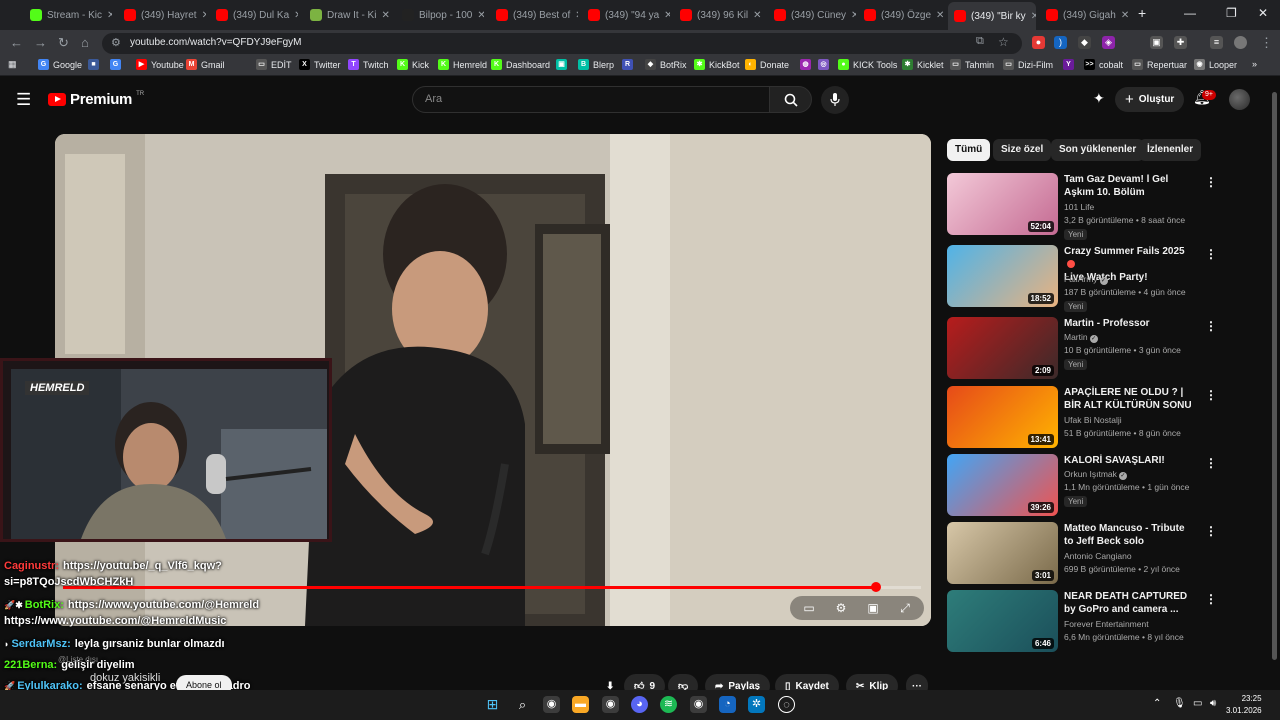  Describe the element at coordinates (1179, 703) in the screenshot. I see `microphone-tray-icon: 🎙︎` at that location.